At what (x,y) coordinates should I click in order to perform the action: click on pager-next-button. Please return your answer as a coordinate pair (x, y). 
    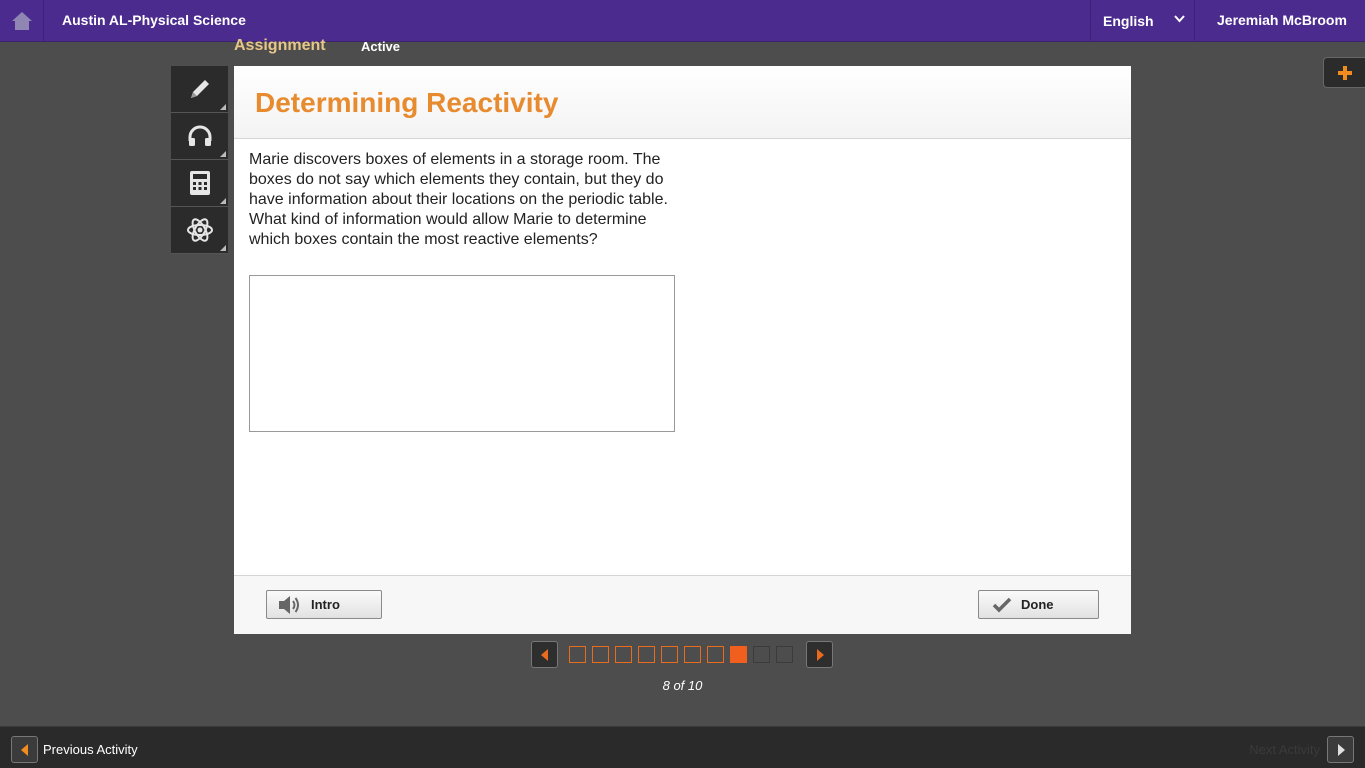
    Looking at the image, I should click on (819, 654).